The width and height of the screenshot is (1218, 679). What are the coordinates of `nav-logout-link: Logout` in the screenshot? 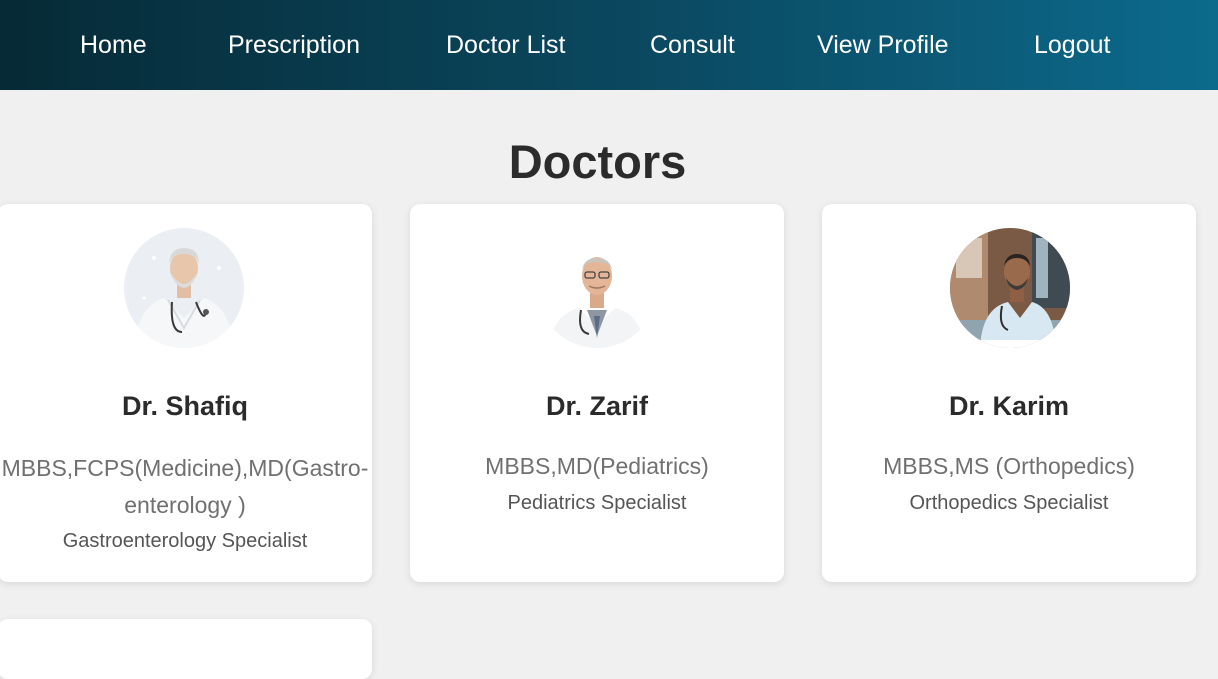 It's located at (1072, 45).